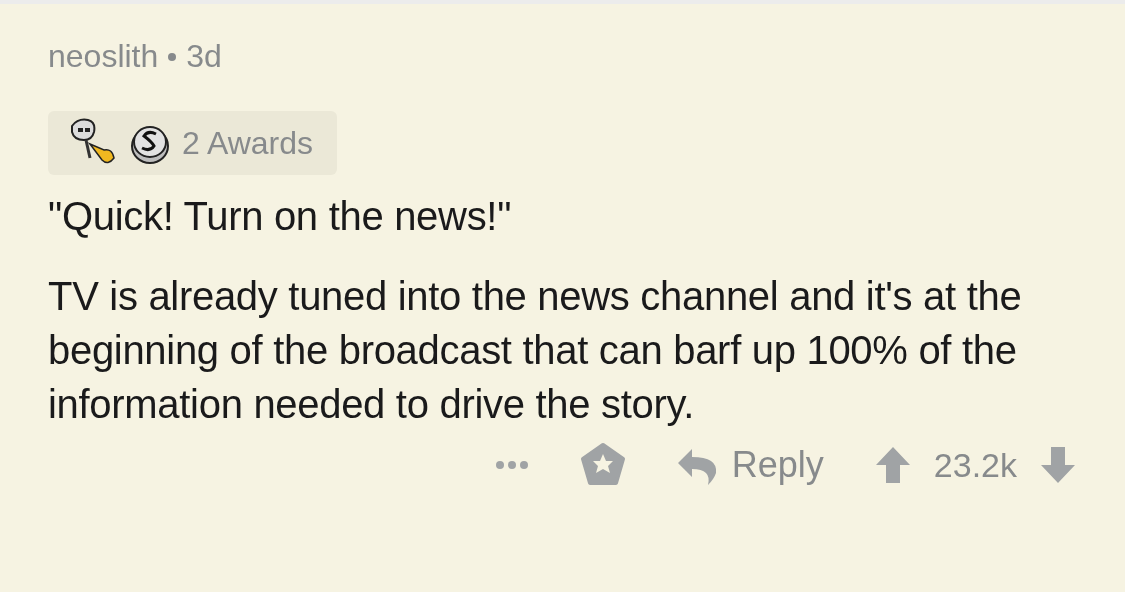  I want to click on separator-dot-icon, so click(172, 56).